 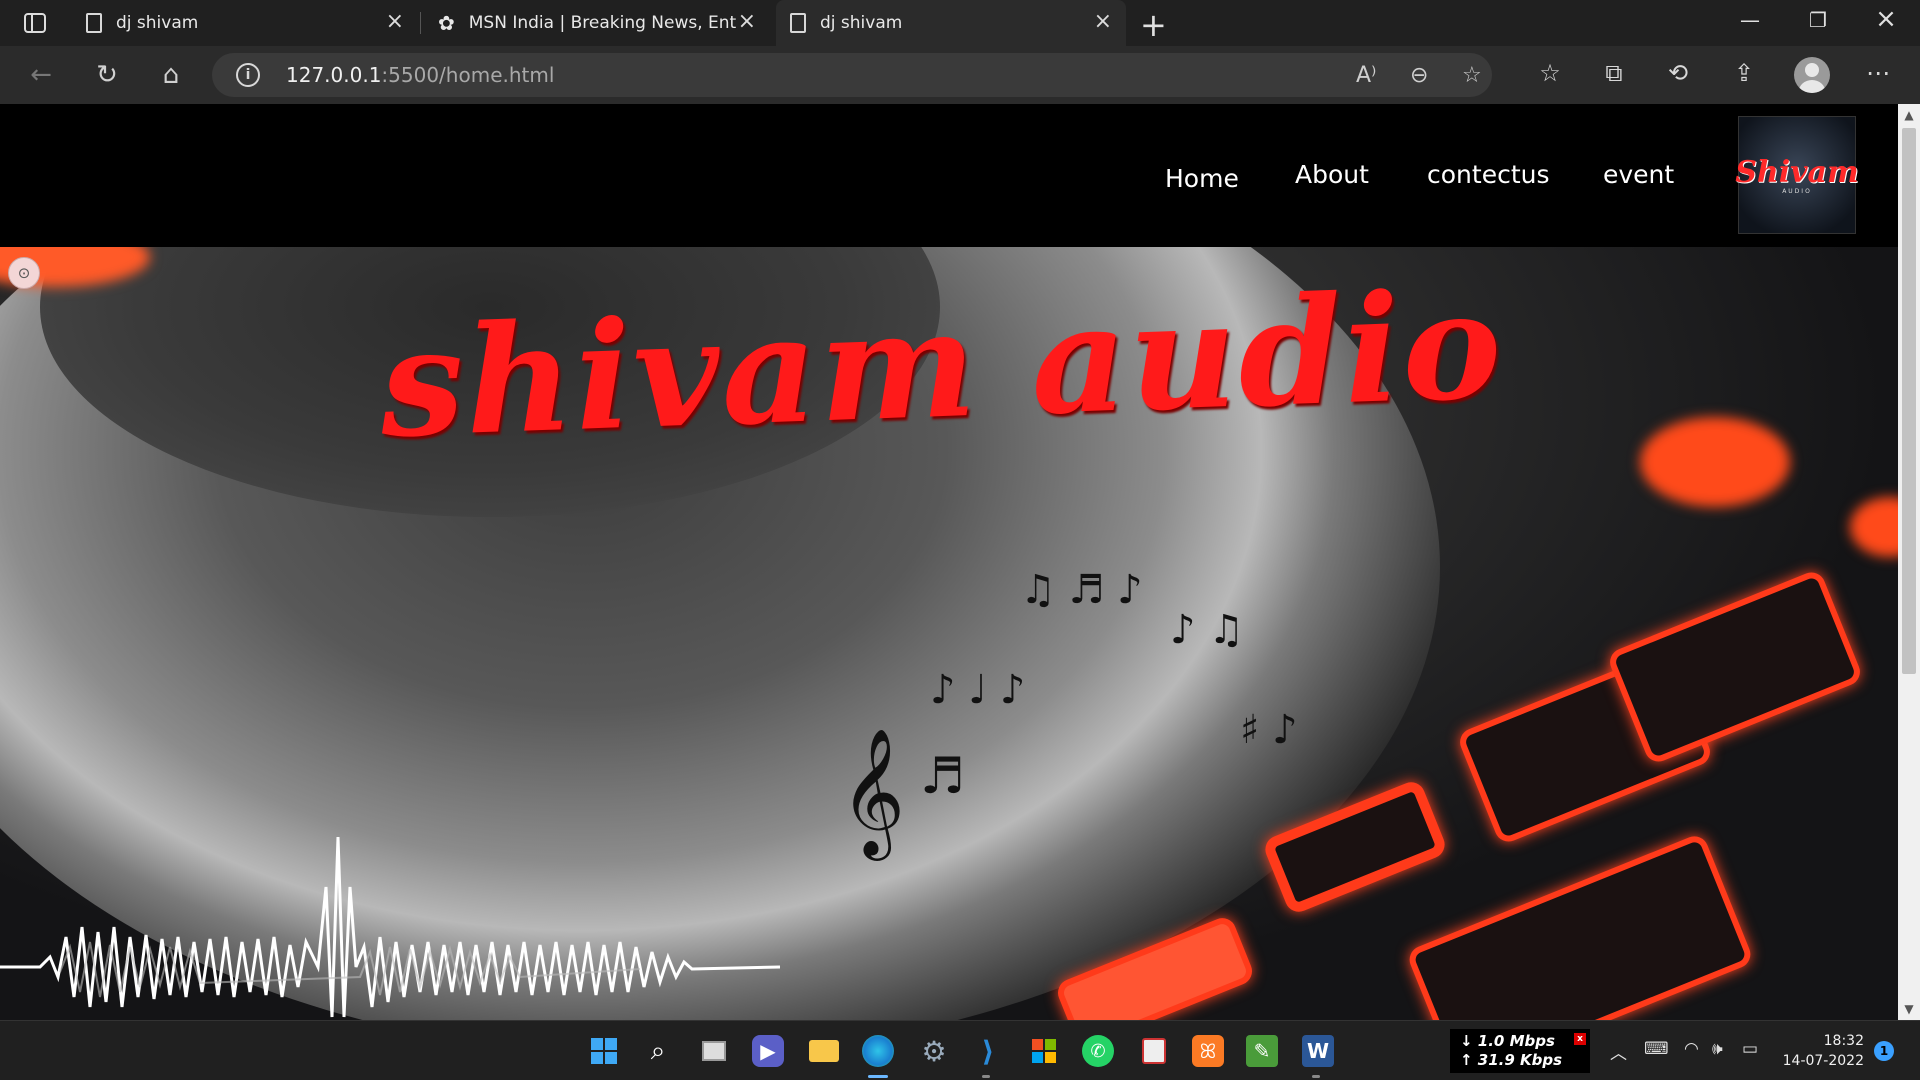 What do you see at coordinates (1818, 20) in the screenshot?
I see `restore-button: ❐` at bounding box center [1818, 20].